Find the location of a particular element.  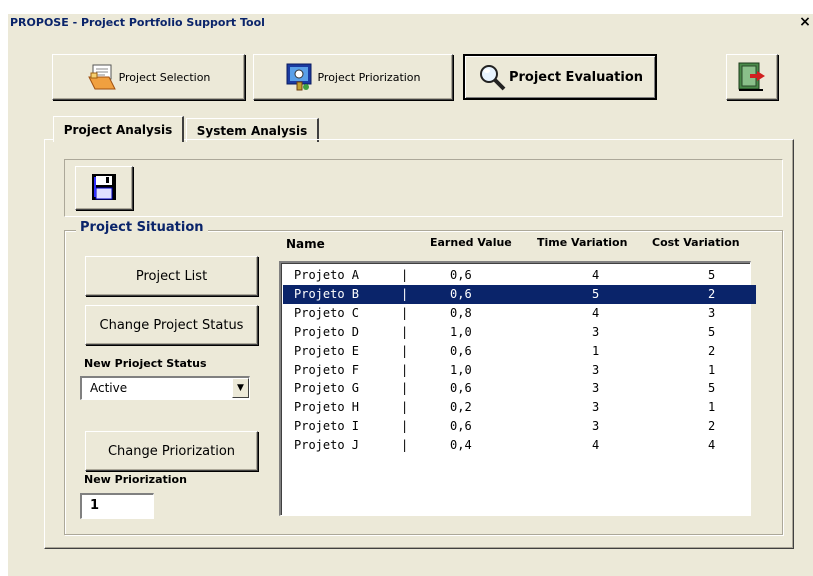

change-project-status-button: Change Project Status is located at coordinates (171, 325).